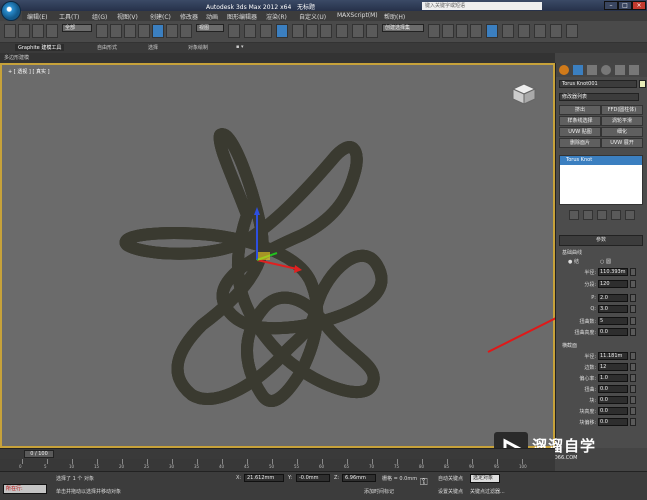 This screenshot has width=647, height=500. Describe the element at coordinates (573, 261) in the screenshot. I see `knot-radio: ● 结` at that location.